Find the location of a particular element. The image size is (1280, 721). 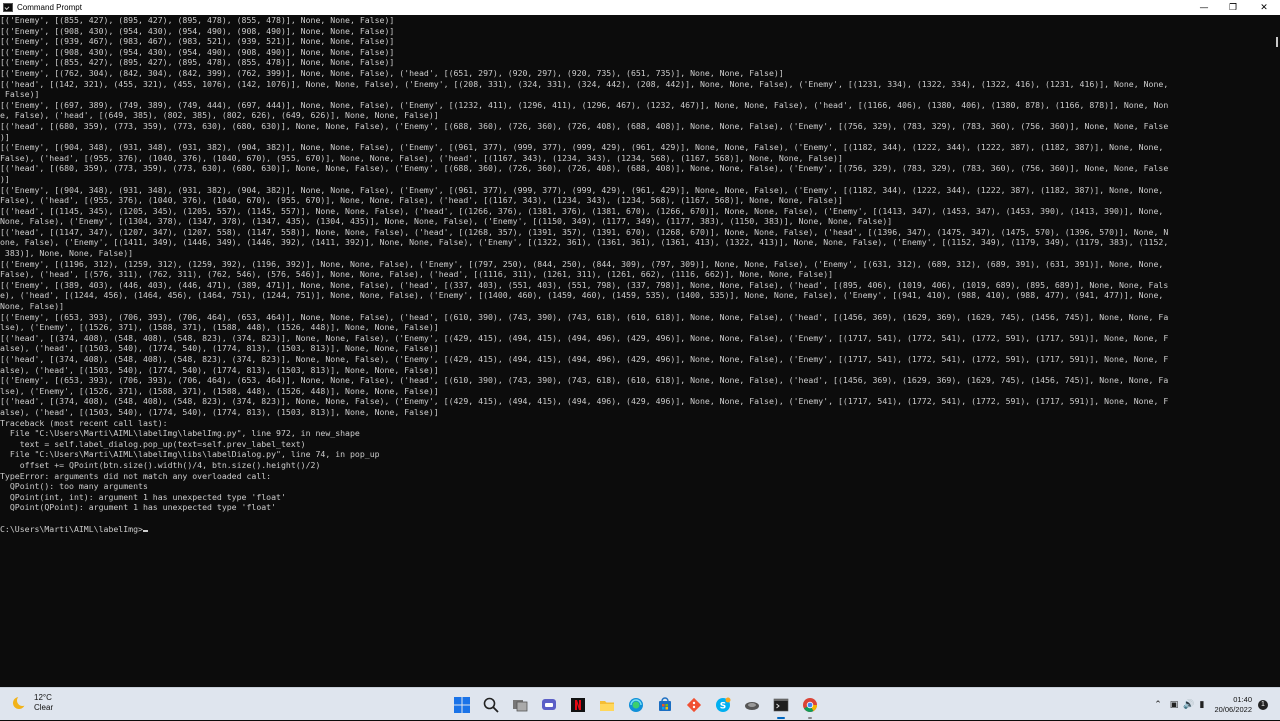

skype-icon: S is located at coordinates (723, 705).